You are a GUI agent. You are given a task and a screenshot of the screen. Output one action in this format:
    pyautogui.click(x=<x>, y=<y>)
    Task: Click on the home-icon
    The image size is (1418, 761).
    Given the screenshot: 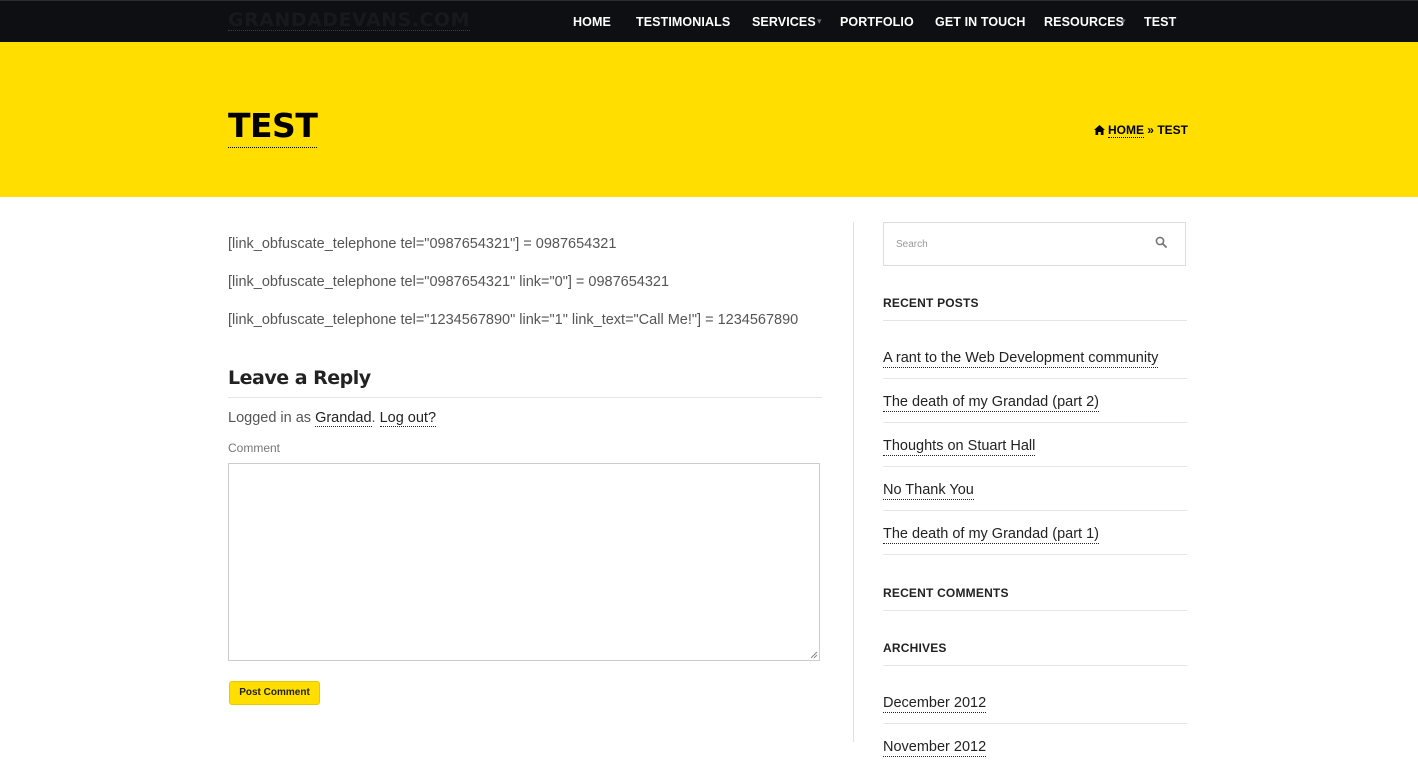 What is the action you would take?
    pyautogui.click(x=1099, y=130)
    